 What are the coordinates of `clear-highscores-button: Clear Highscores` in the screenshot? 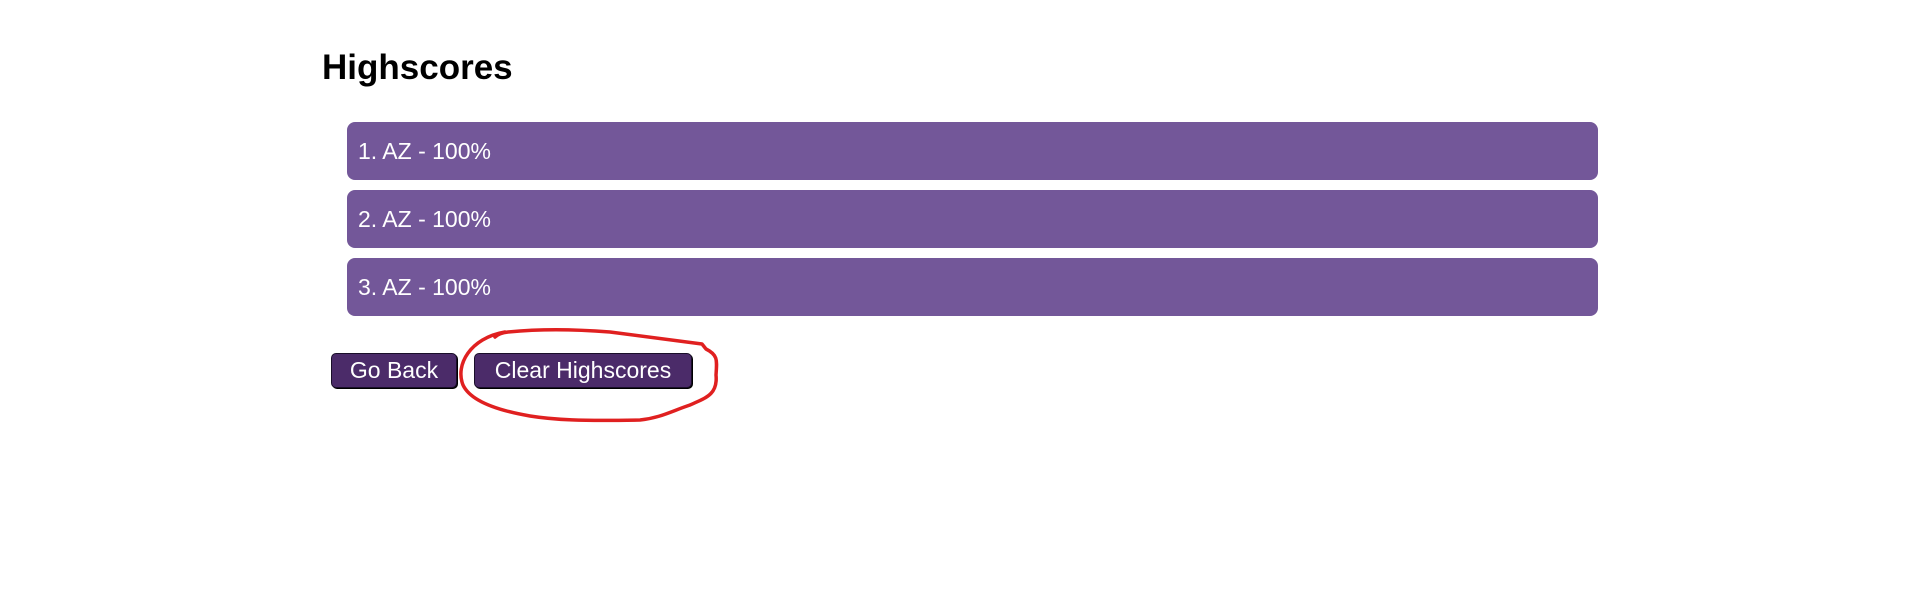 It's located at (583, 370).